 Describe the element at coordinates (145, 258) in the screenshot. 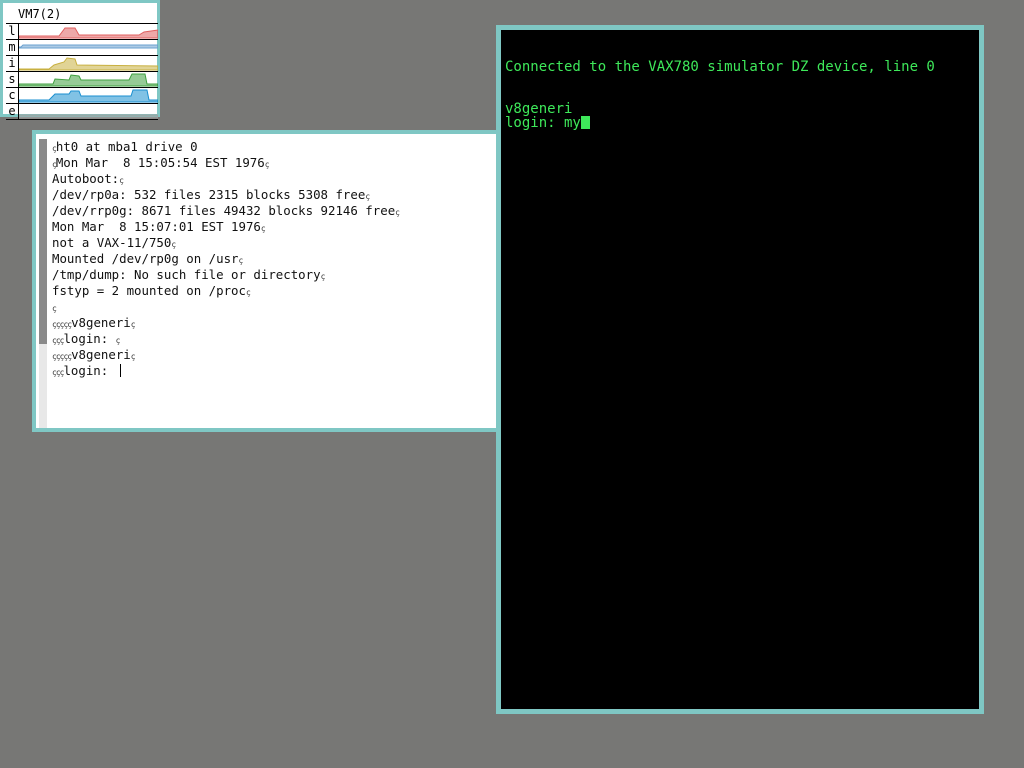

I see `console-line-text: Mounted /dev/rp0g on /usr` at that location.